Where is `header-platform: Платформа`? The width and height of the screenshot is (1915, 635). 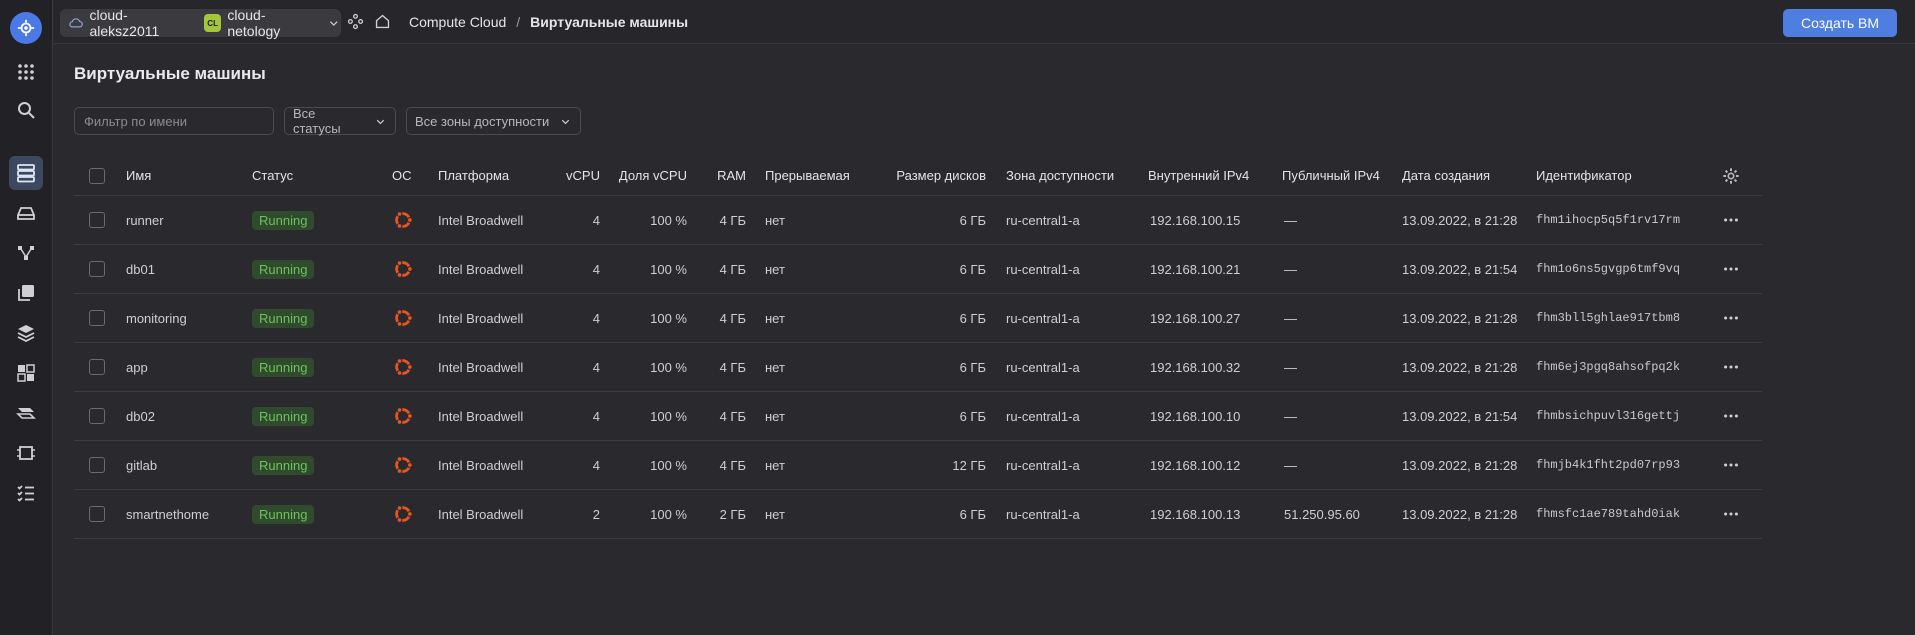
header-platform: Платформа is located at coordinates (473, 175).